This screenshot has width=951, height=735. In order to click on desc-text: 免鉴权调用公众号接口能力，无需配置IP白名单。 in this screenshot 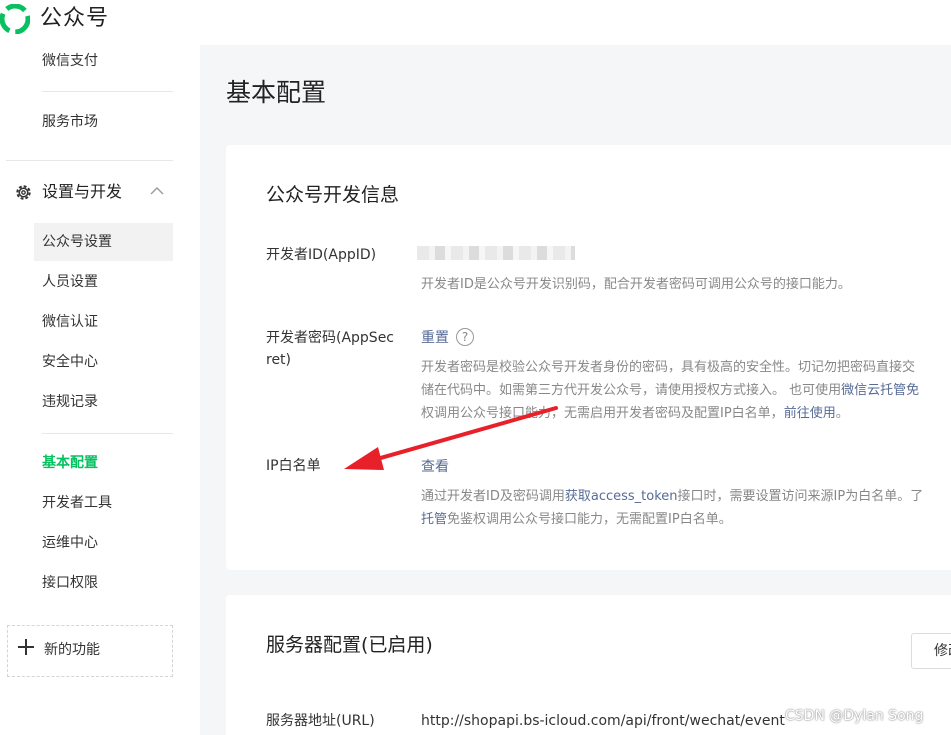, I will do `click(589, 519)`.